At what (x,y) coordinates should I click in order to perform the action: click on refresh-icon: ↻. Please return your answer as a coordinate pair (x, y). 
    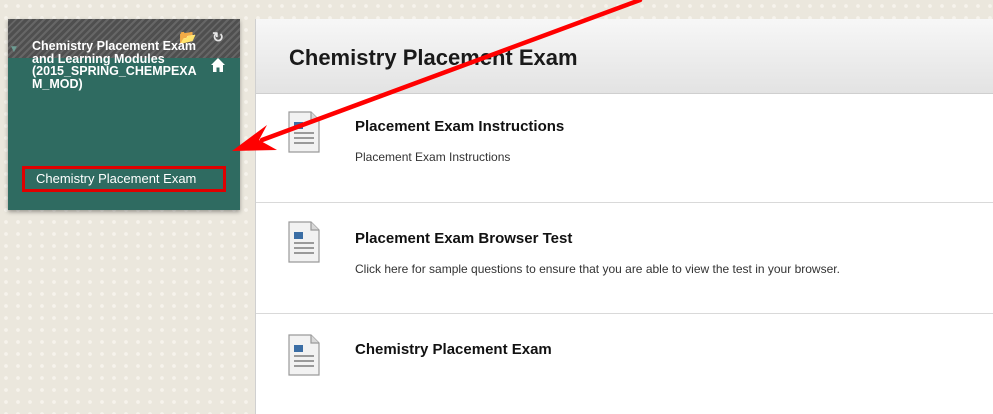
    Looking at the image, I should click on (218, 37).